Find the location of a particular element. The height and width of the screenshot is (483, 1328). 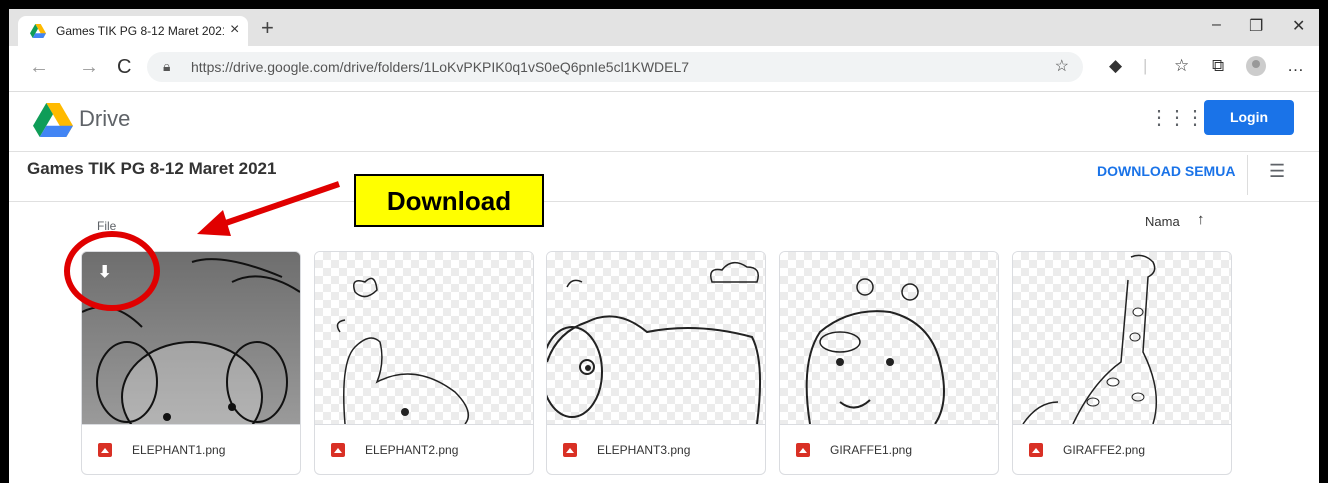

sort-by-name-button: Nama is located at coordinates (1162, 221).